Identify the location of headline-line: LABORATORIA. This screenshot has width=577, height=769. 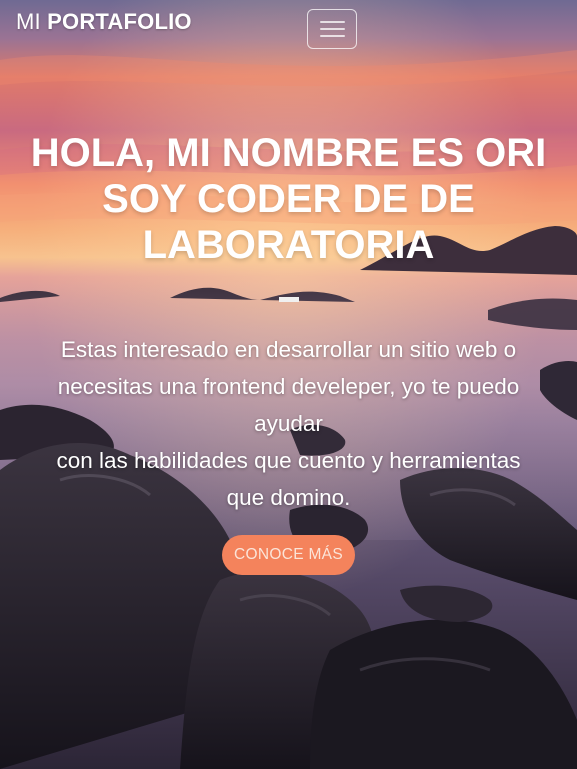
(288, 245).